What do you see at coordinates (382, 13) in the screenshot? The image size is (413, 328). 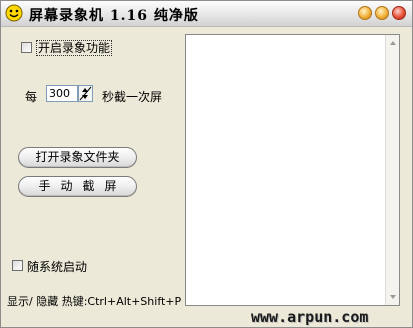 I see `maximize-button` at bounding box center [382, 13].